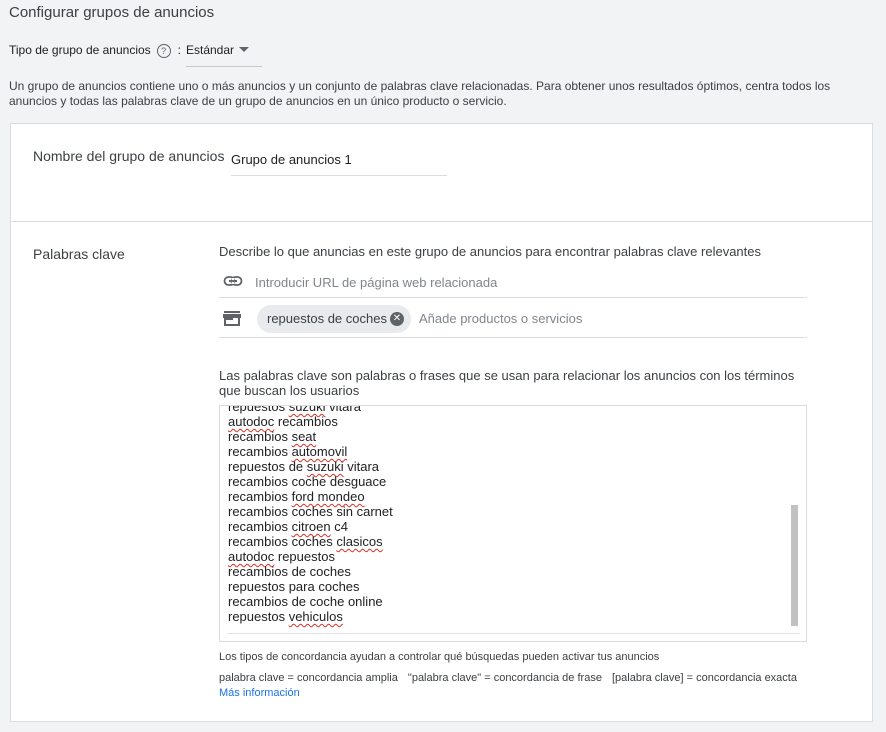 This screenshot has width=886, height=732. Describe the element at coordinates (289, 571) in the screenshot. I see `keyword-line: recambios de coches` at that location.